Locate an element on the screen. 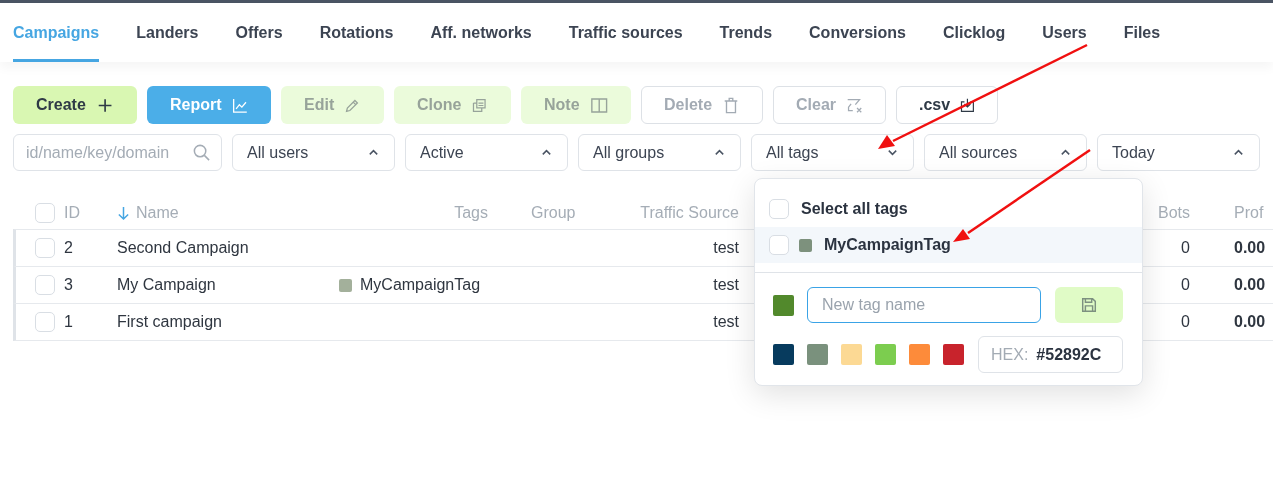 Image resolution: width=1273 pixels, height=488 pixels. table-cell-text: 1 is located at coordinates (69, 322).